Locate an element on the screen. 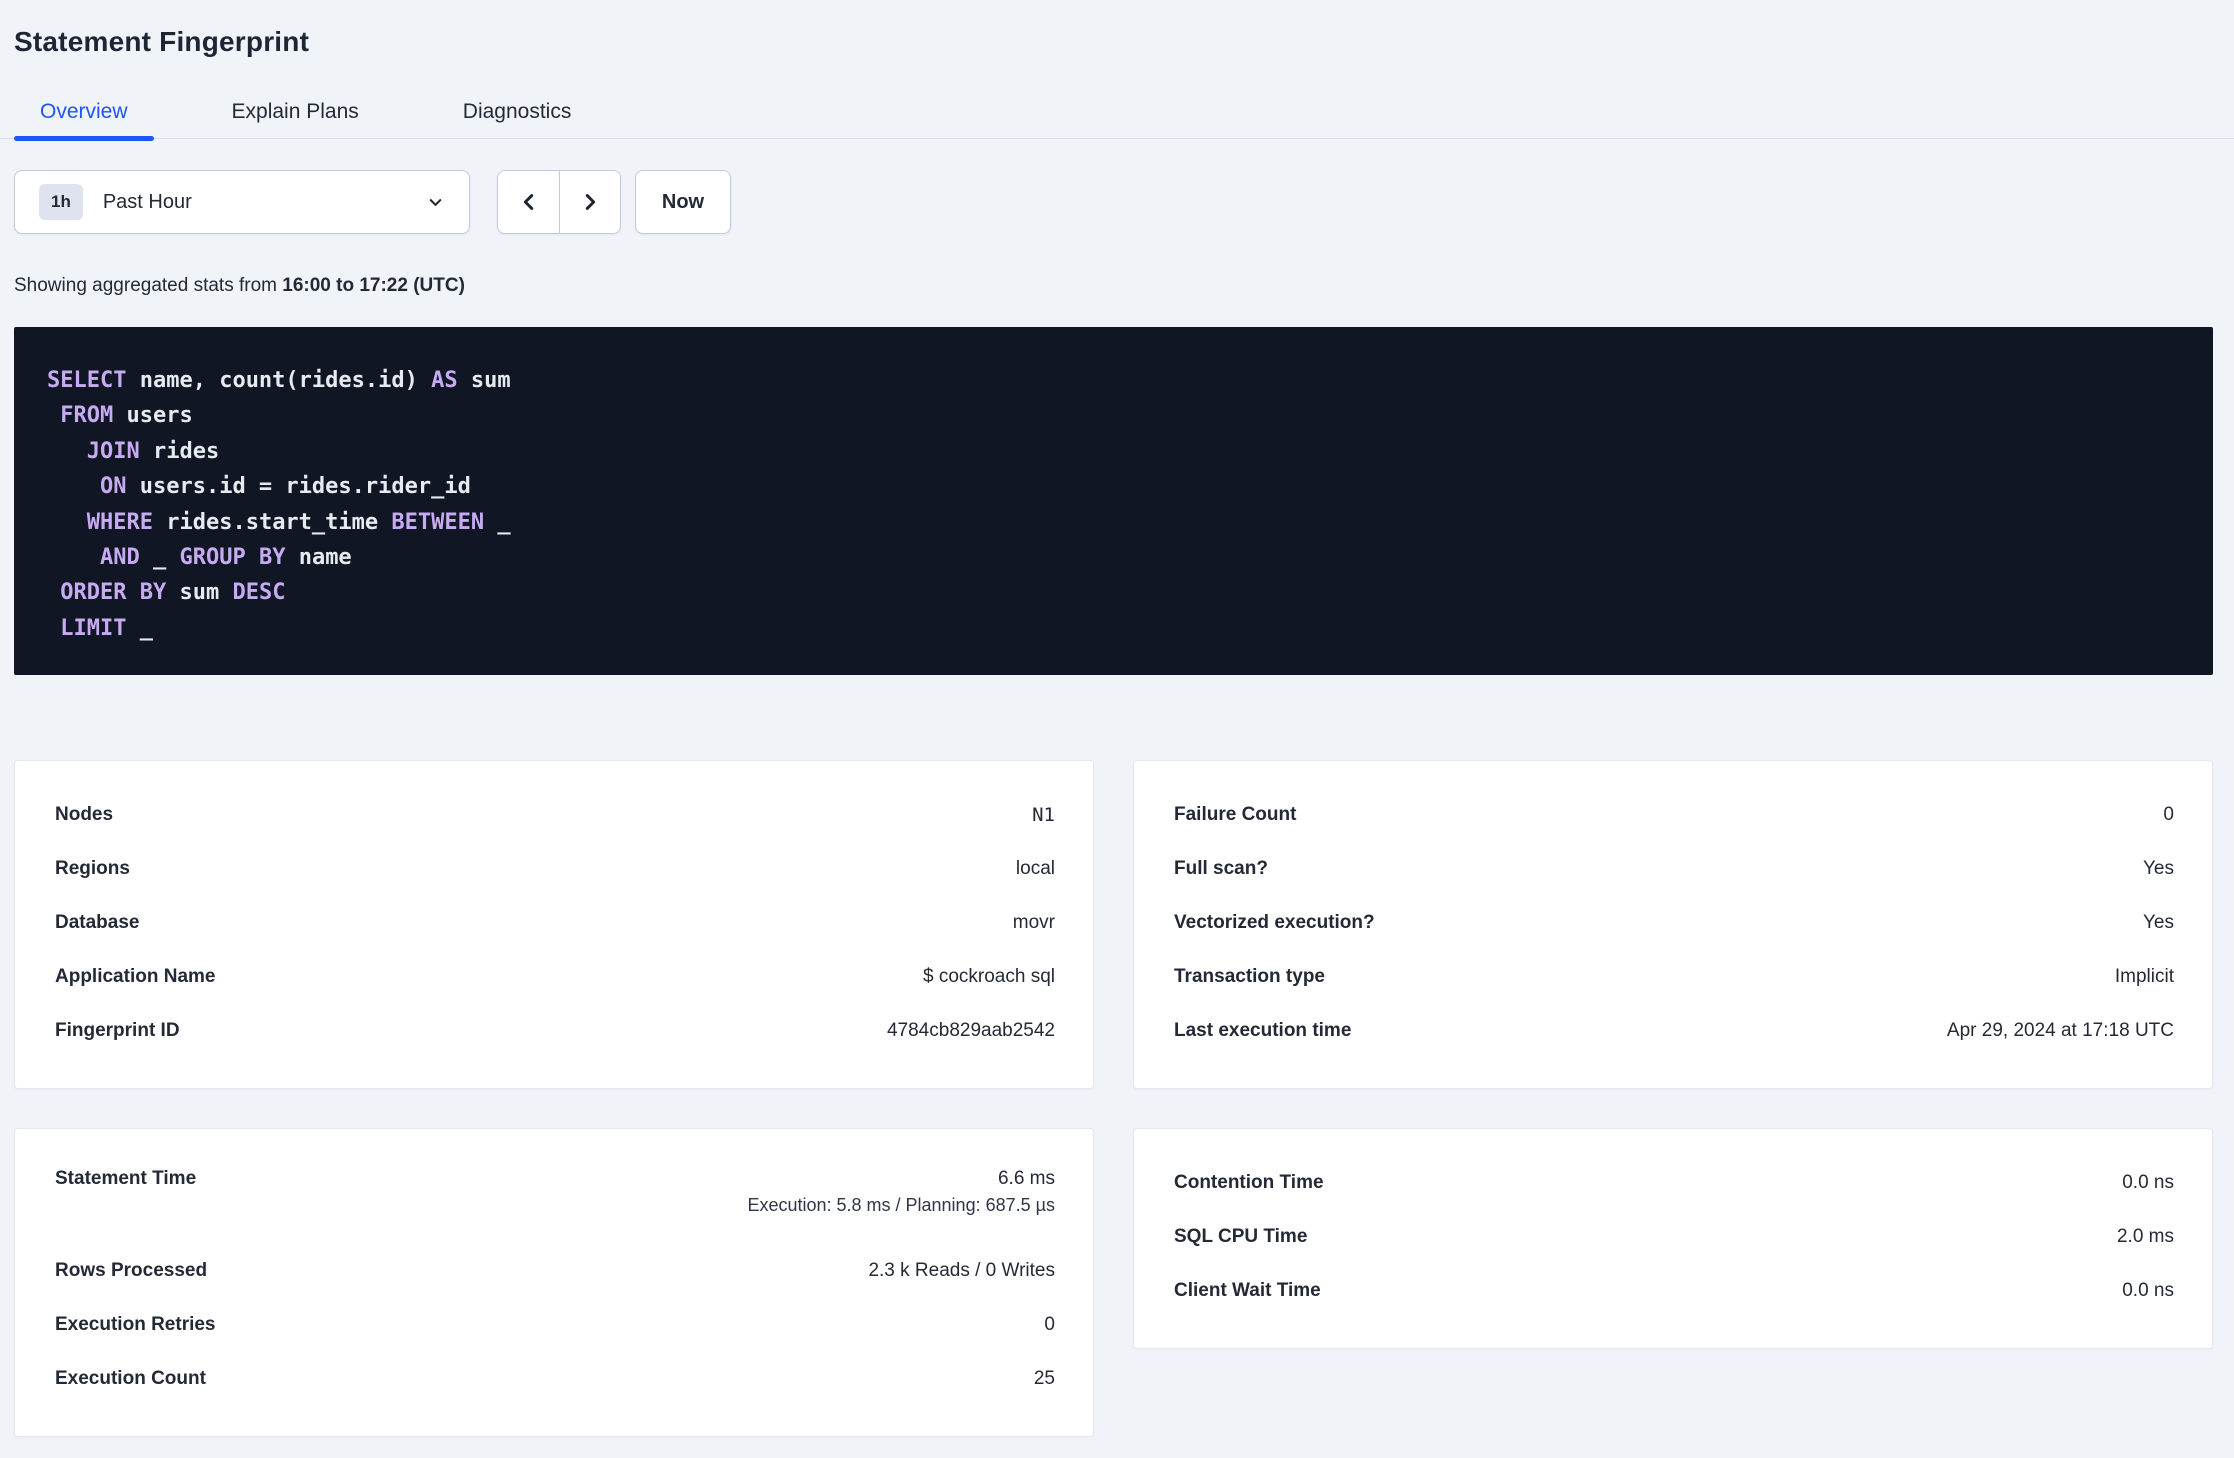  time-range-label: Past Hour is located at coordinates (147, 201).